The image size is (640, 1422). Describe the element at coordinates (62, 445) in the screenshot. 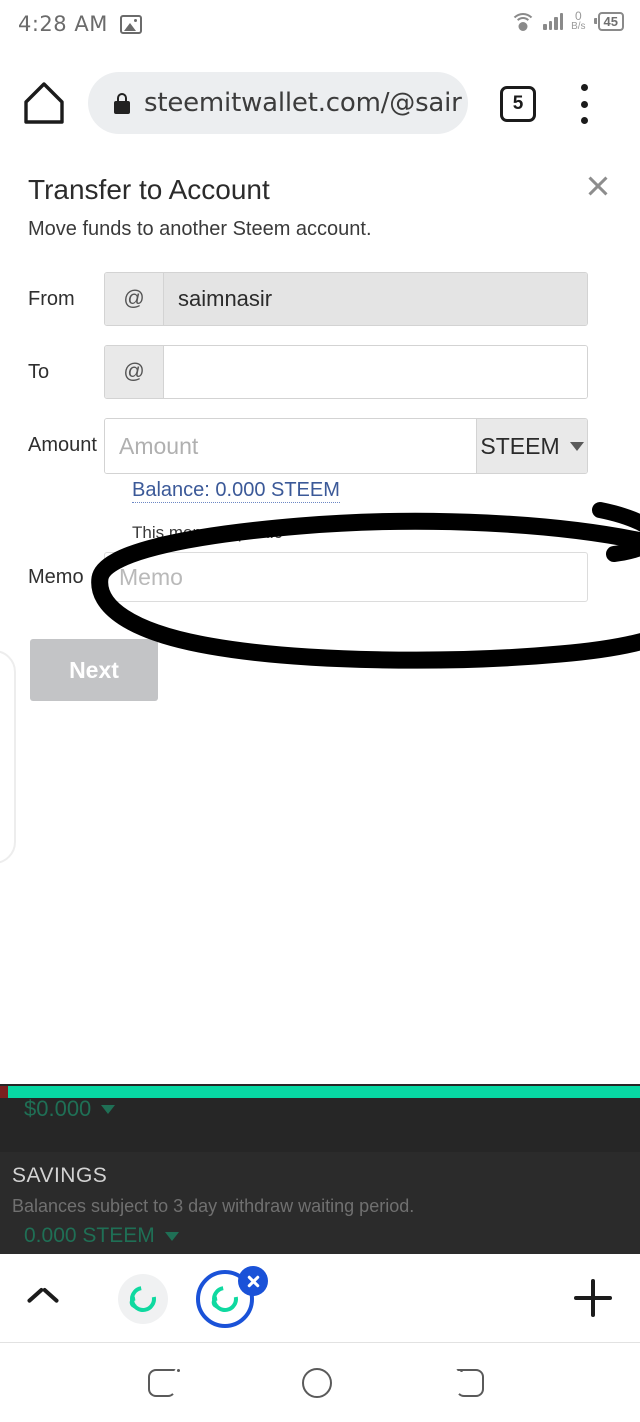

I see `amount-label: Amount` at that location.